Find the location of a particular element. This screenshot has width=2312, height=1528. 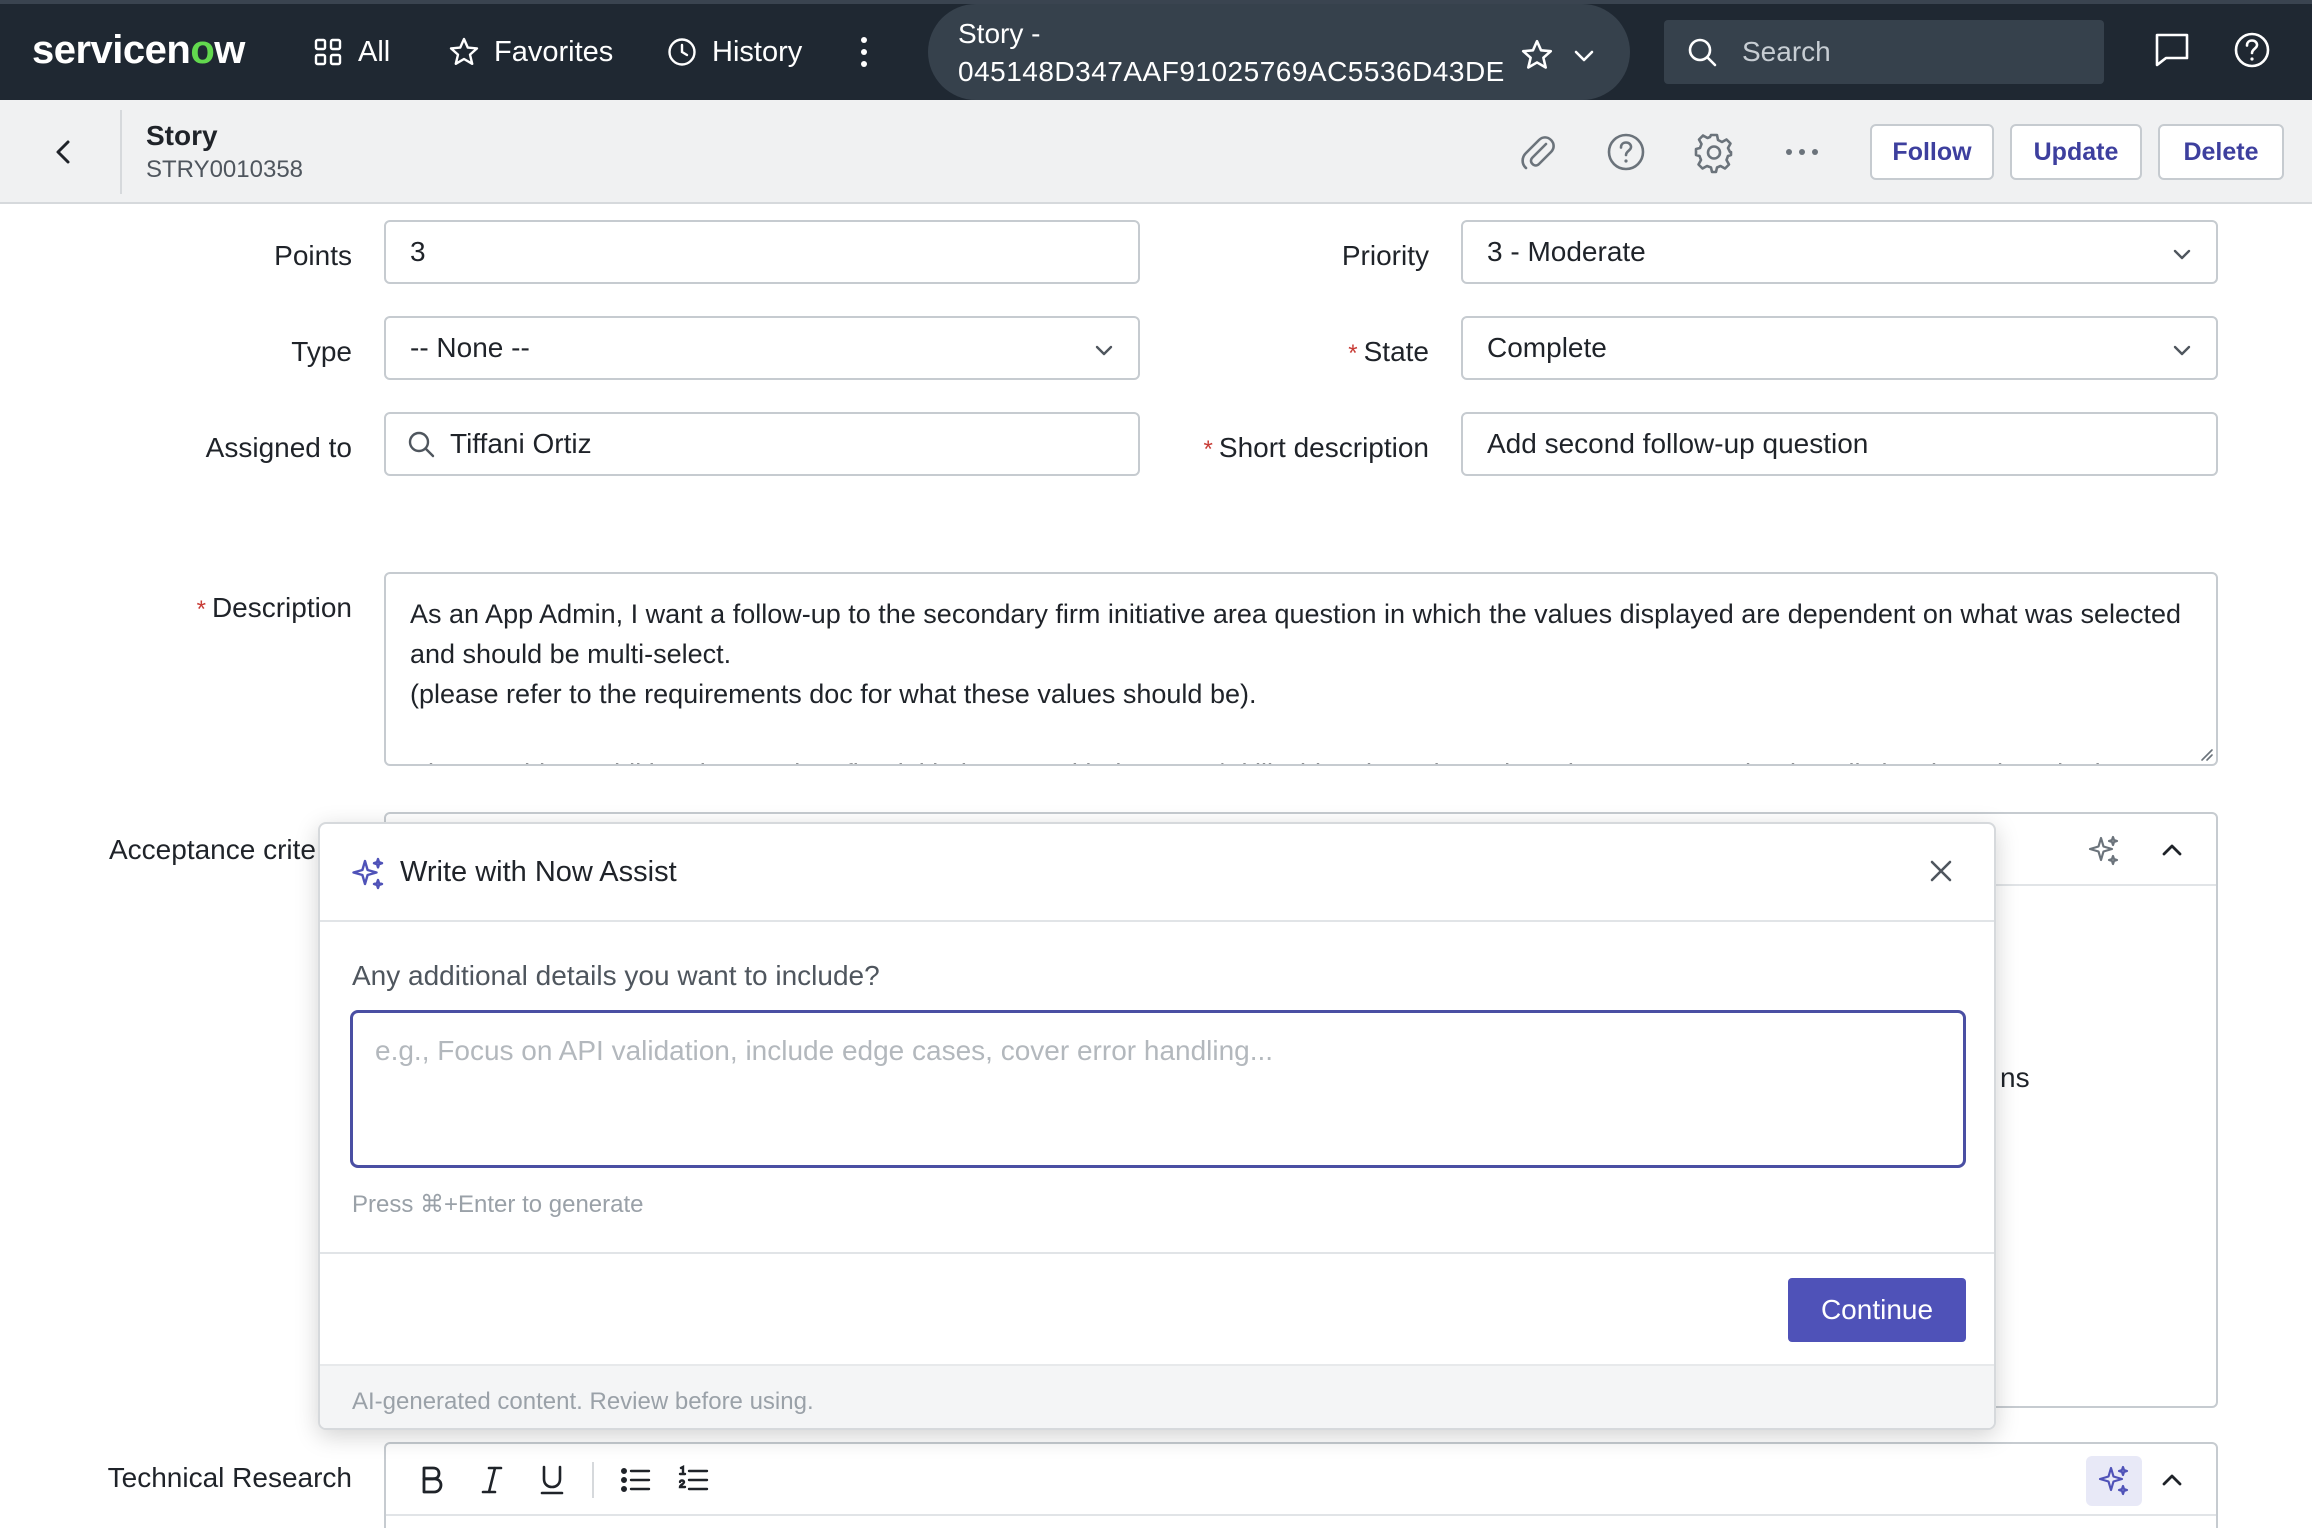

keyboard-hint: Press ⌘+Enter to generate is located at coordinates (498, 1204).